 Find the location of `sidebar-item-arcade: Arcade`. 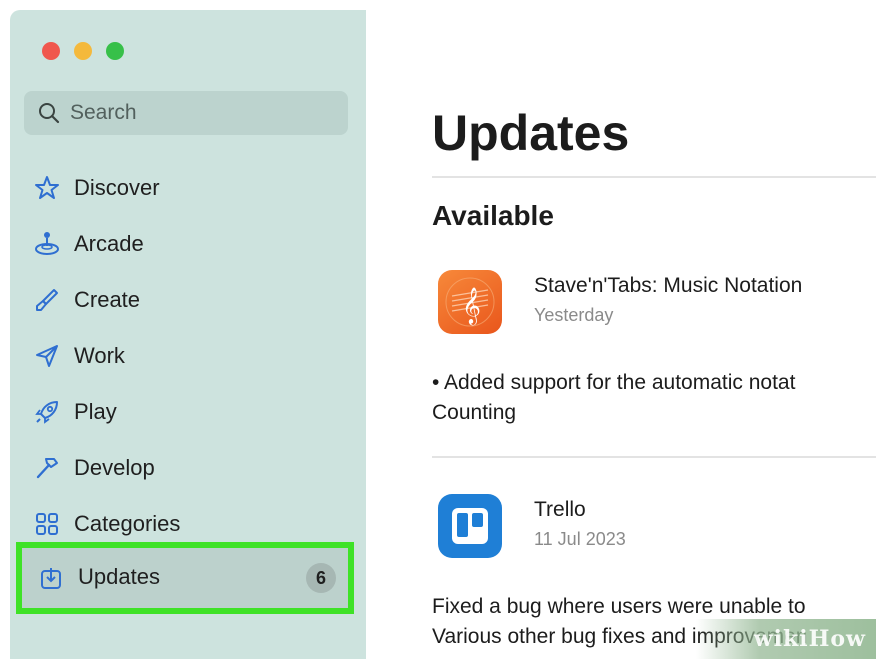

sidebar-item-arcade: Arcade is located at coordinates (187, 244).